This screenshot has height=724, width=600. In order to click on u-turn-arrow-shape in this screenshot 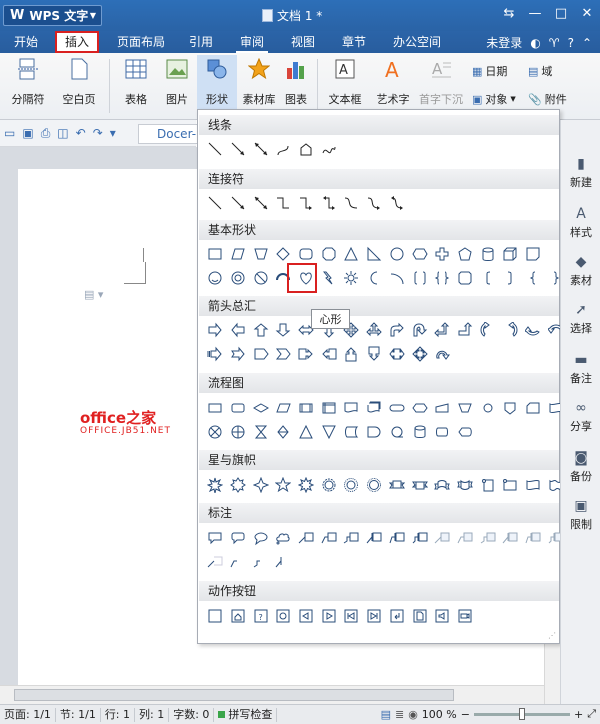, I will do `click(419, 330)`.